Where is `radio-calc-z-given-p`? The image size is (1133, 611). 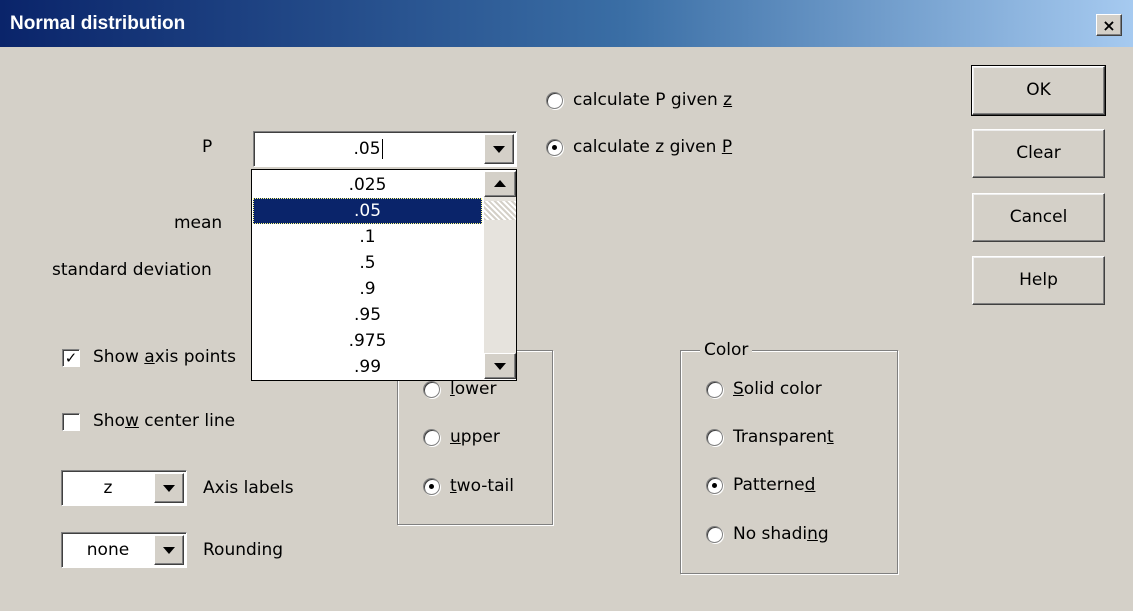 radio-calc-z-given-p is located at coordinates (554, 147).